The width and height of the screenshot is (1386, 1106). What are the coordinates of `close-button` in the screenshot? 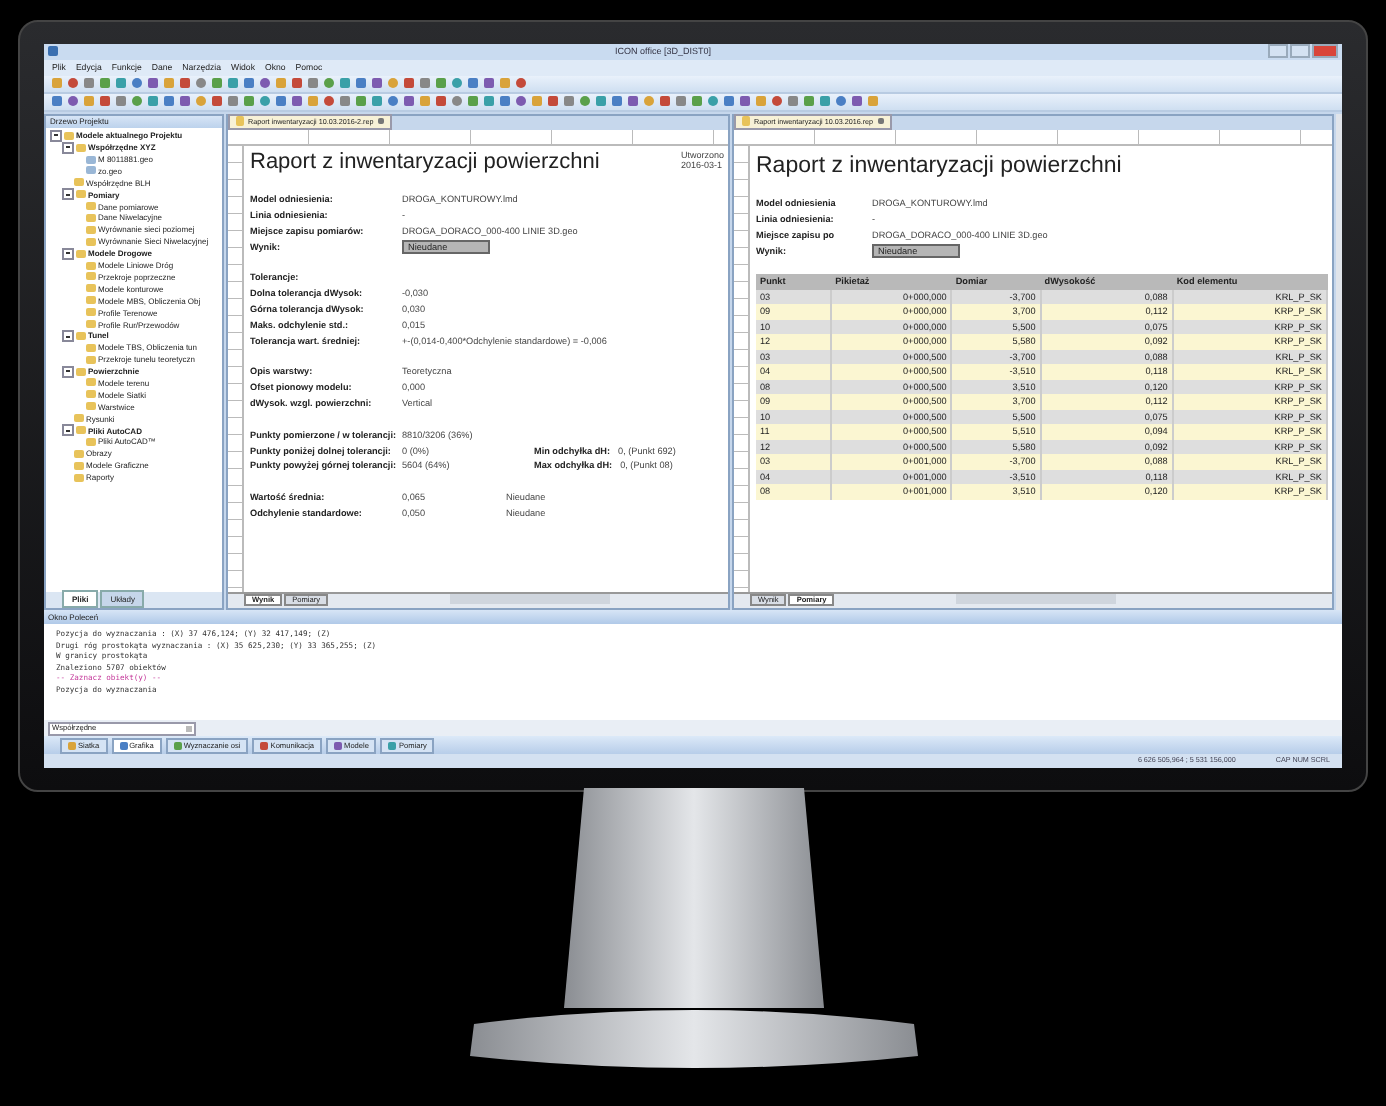 It's located at (1325, 51).